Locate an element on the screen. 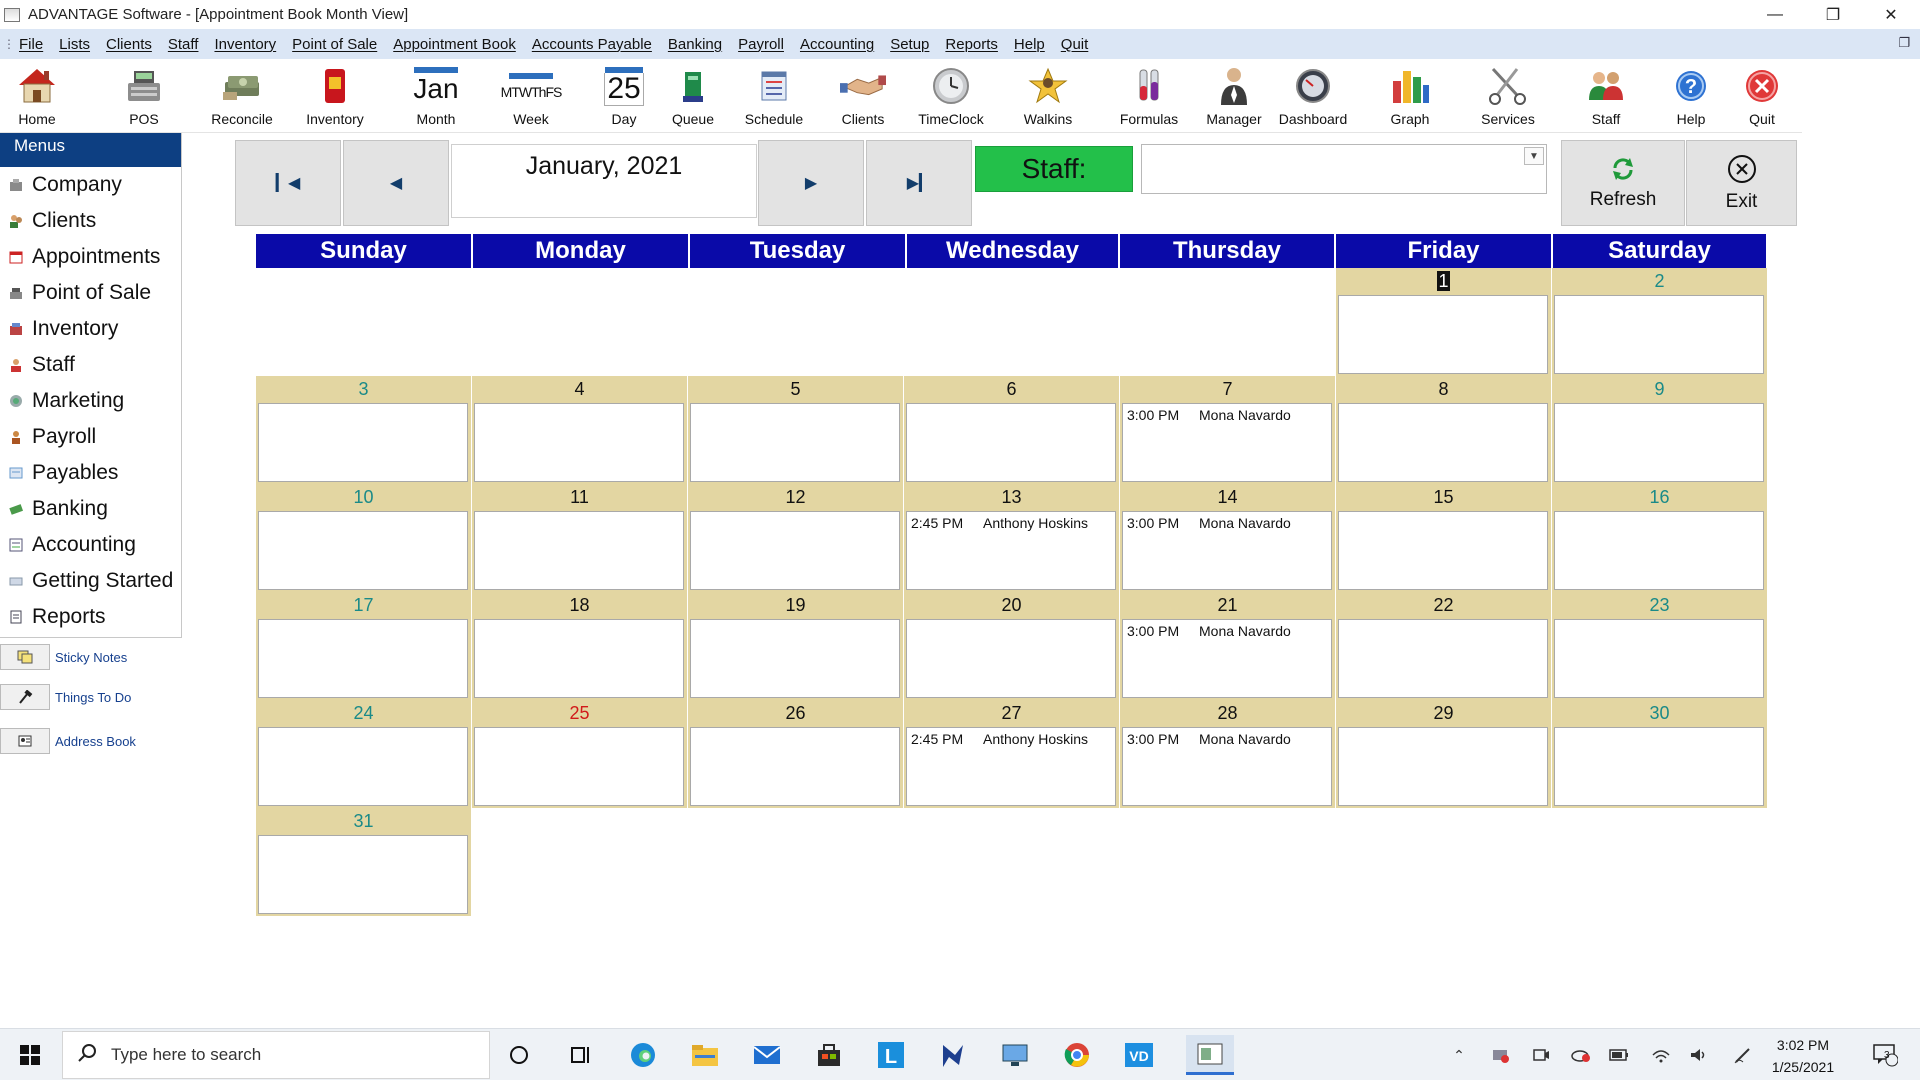  refresh-button: Refresh is located at coordinates (1623, 183).